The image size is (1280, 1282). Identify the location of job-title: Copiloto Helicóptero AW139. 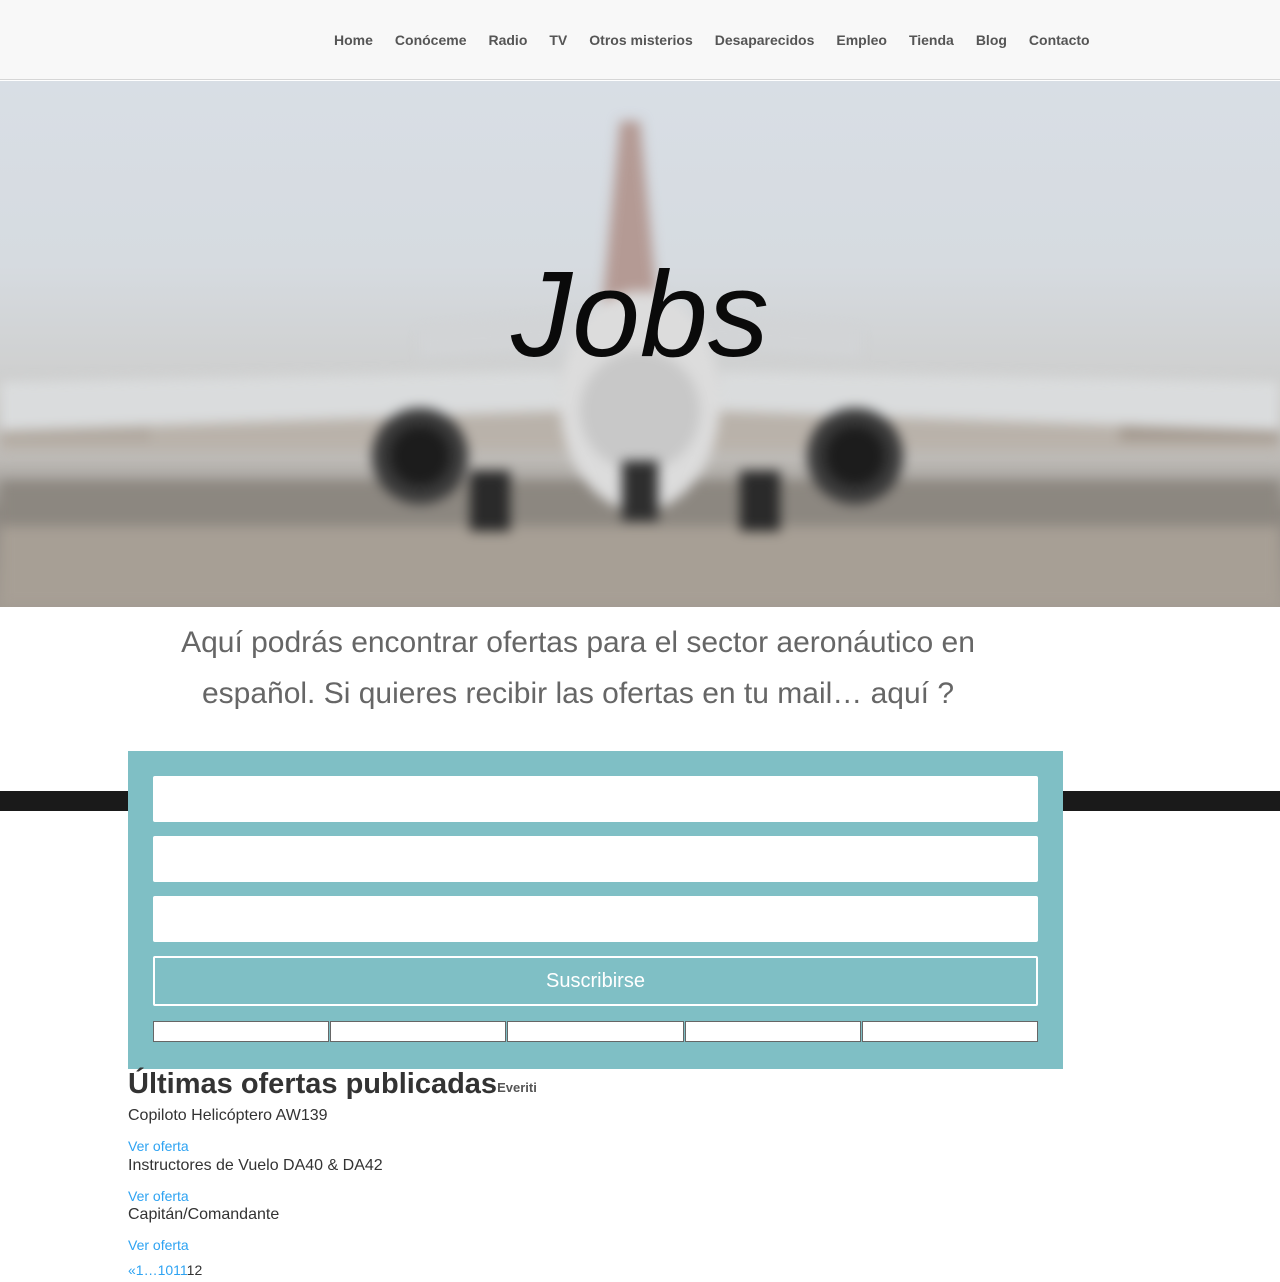
(228, 1115).